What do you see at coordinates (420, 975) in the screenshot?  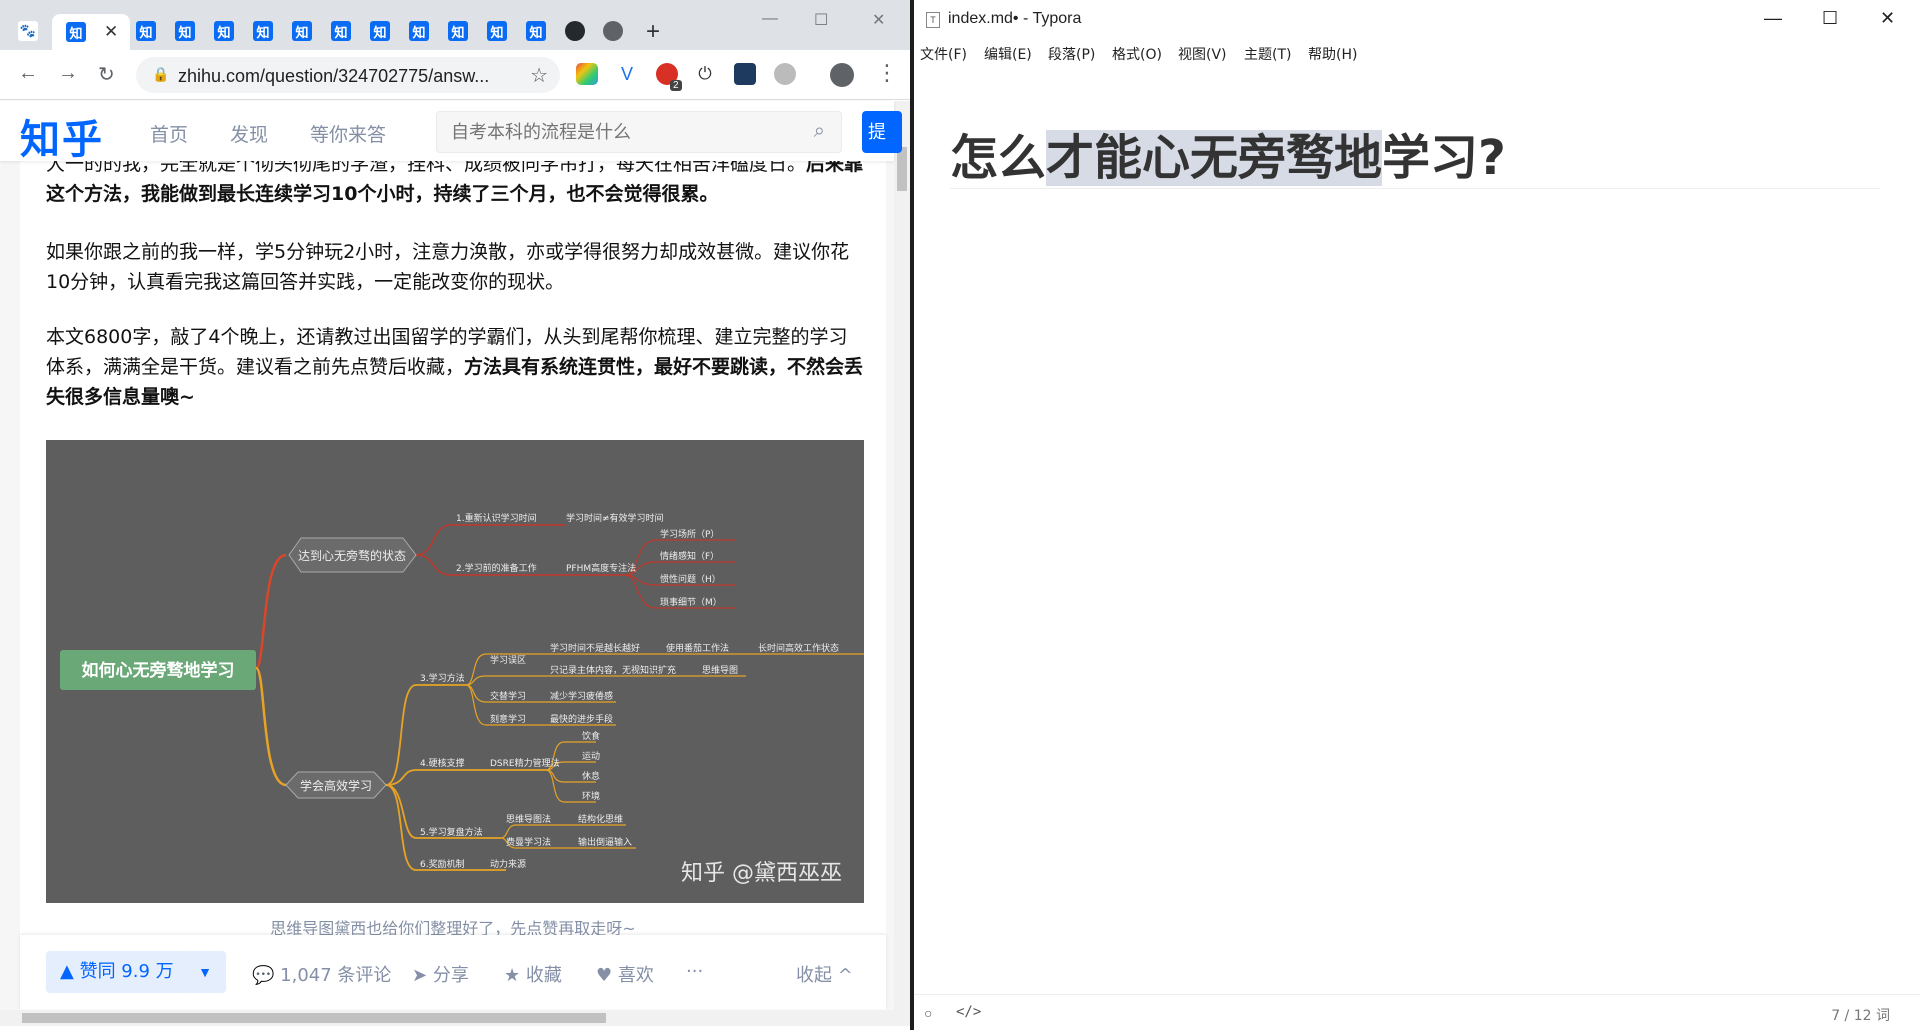 I see `share-icon: ➤` at bounding box center [420, 975].